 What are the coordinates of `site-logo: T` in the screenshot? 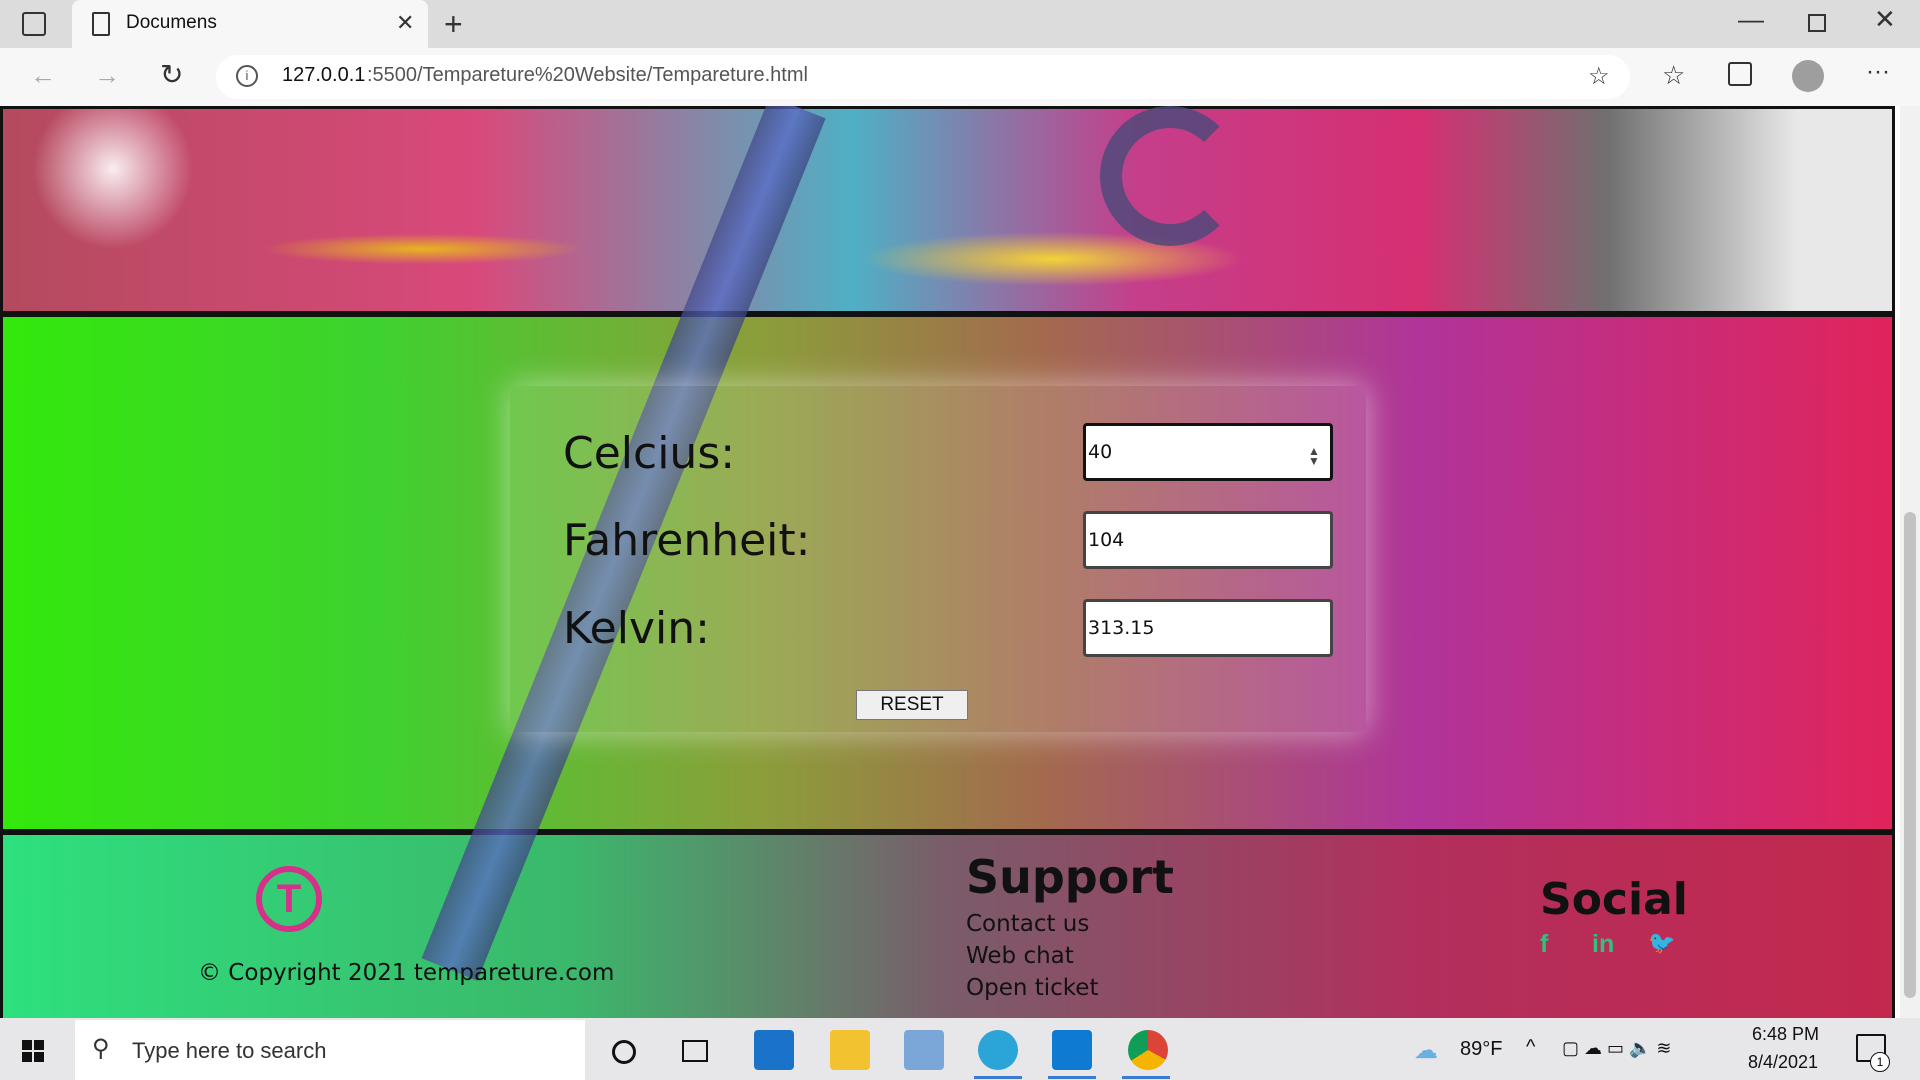 It's located at (289, 899).